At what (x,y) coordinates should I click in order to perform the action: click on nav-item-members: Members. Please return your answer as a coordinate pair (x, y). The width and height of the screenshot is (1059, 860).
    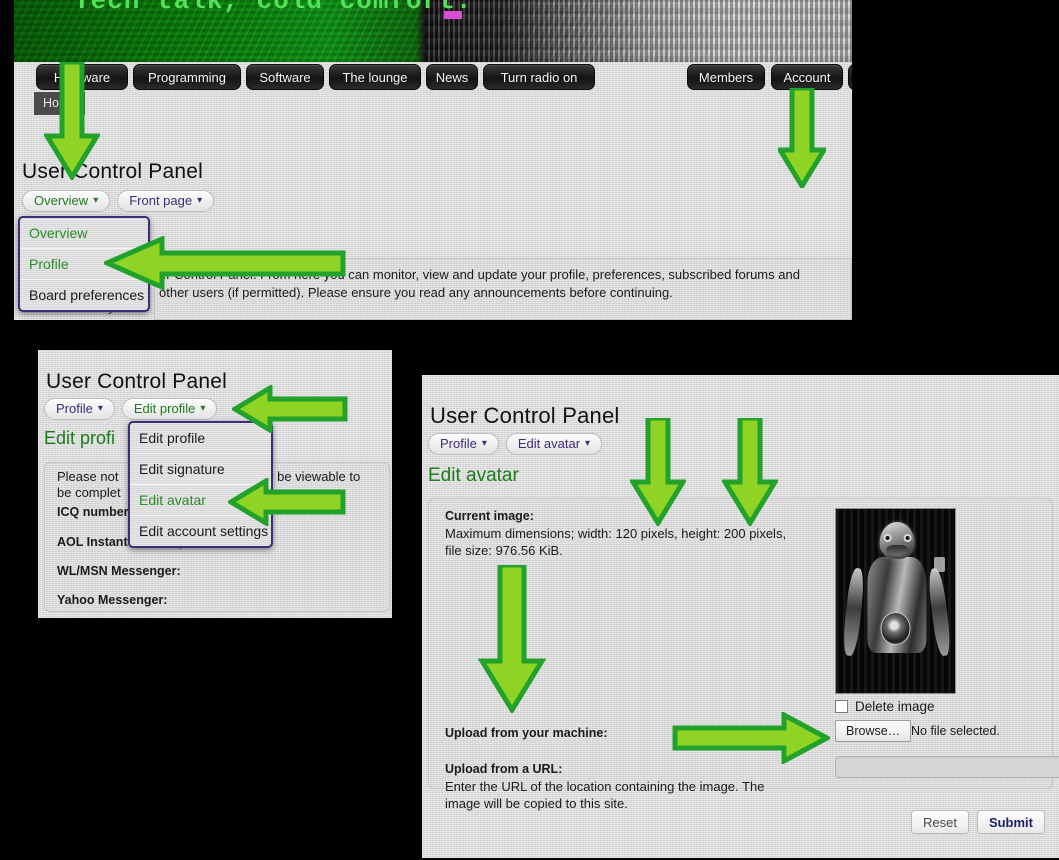
    Looking at the image, I should click on (726, 77).